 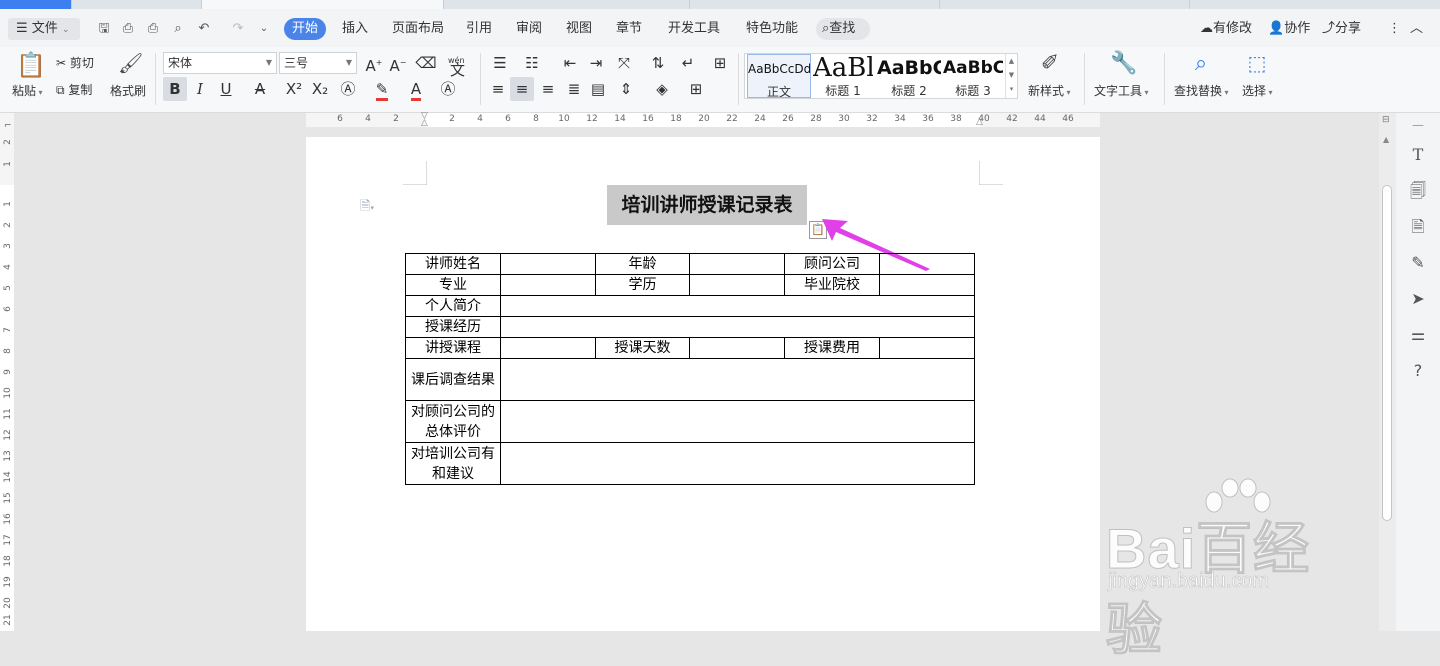 I want to click on format-painter-icon: 🖌, so click(x=130, y=65).